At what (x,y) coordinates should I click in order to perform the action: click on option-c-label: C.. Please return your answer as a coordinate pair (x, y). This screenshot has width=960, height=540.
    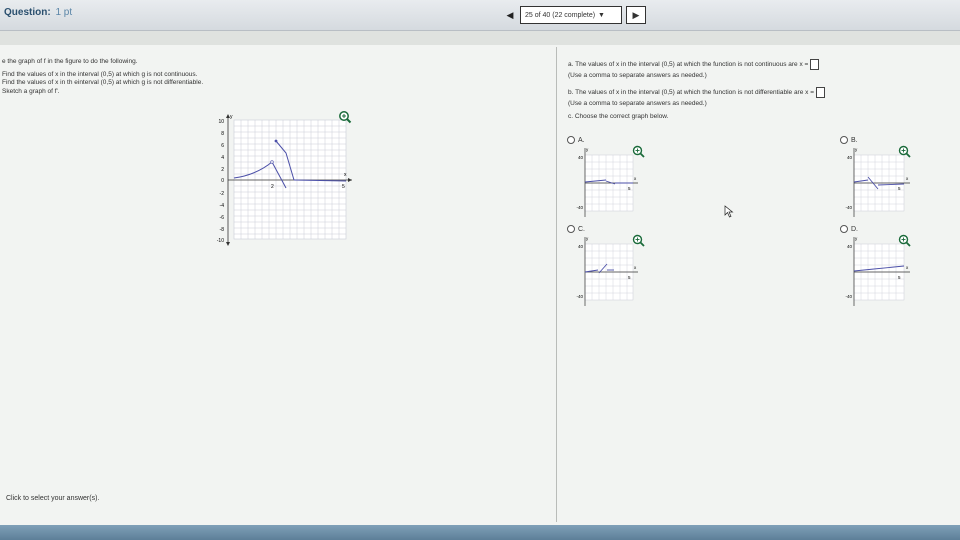
    Looking at the image, I should click on (581, 229).